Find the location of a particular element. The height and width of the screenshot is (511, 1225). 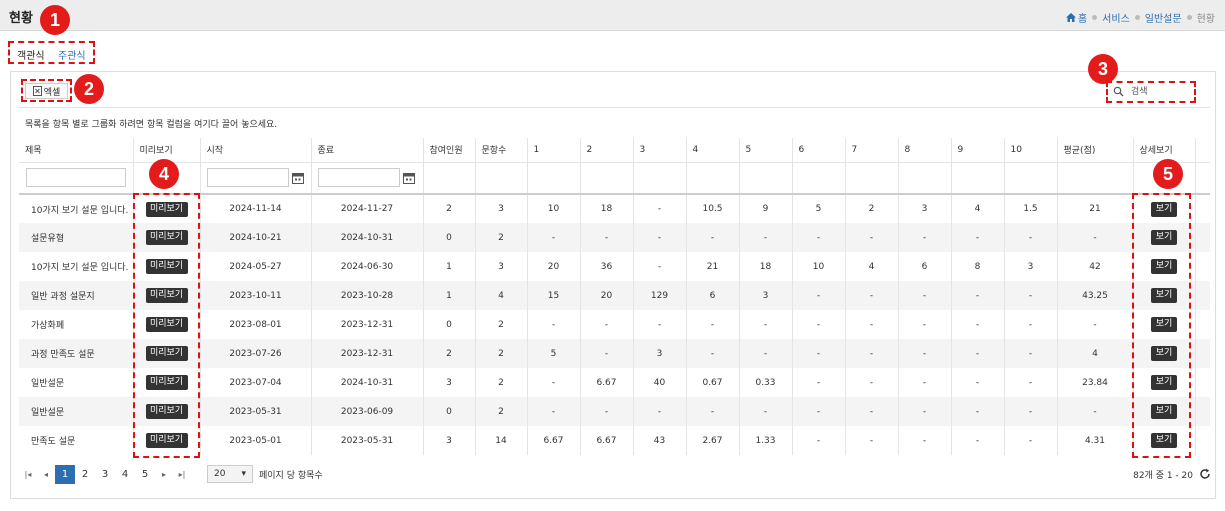

column-header: 5 is located at coordinates (765, 150).